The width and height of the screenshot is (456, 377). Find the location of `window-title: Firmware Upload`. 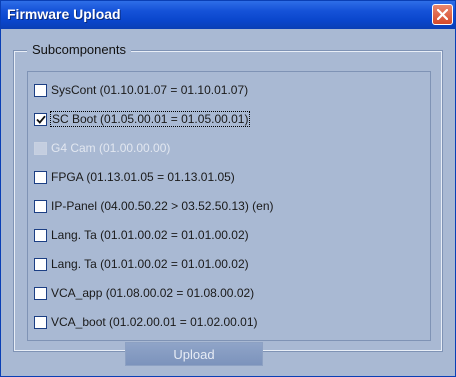

window-title: Firmware Upload is located at coordinates (64, 14).